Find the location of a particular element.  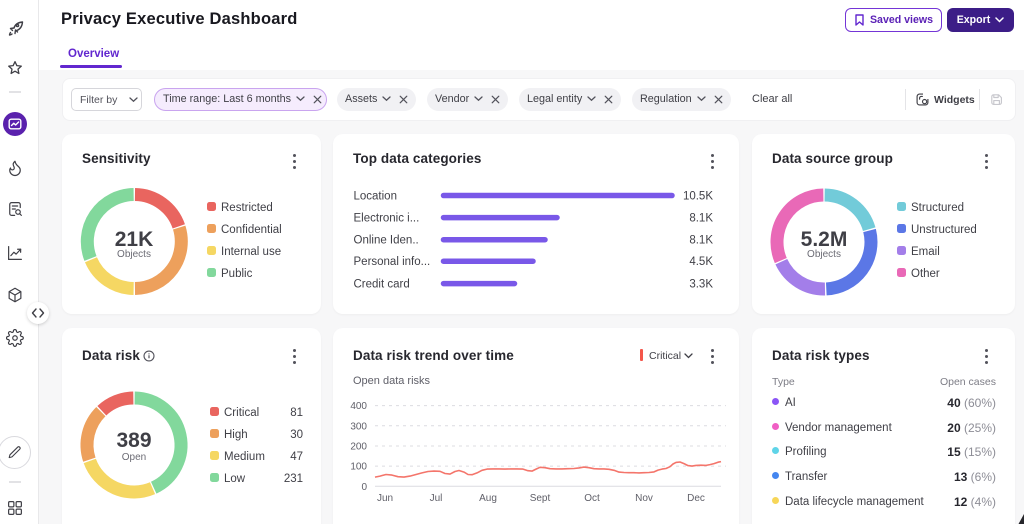

svg-text: 200 is located at coordinates (358, 447).